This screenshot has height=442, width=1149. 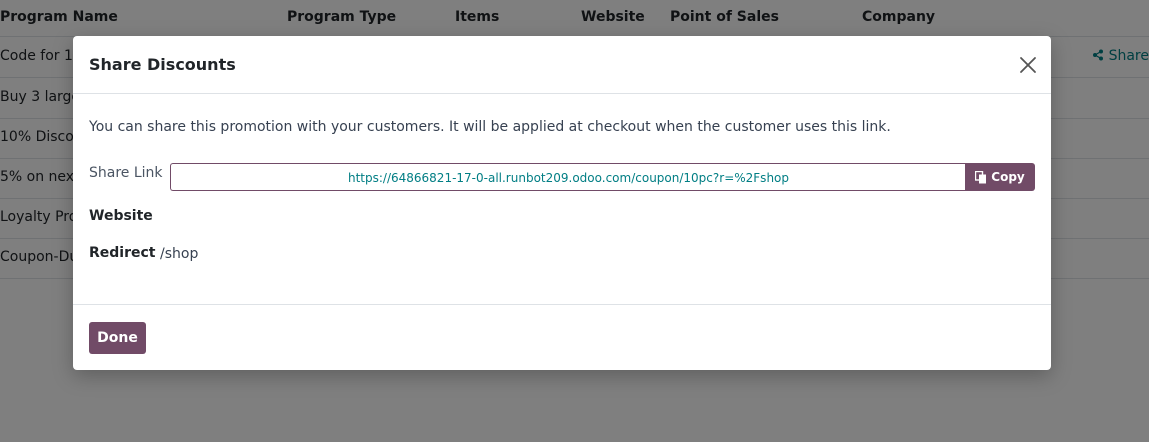 What do you see at coordinates (562, 65) in the screenshot?
I see `dialog-header: Share Discounts` at bounding box center [562, 65].